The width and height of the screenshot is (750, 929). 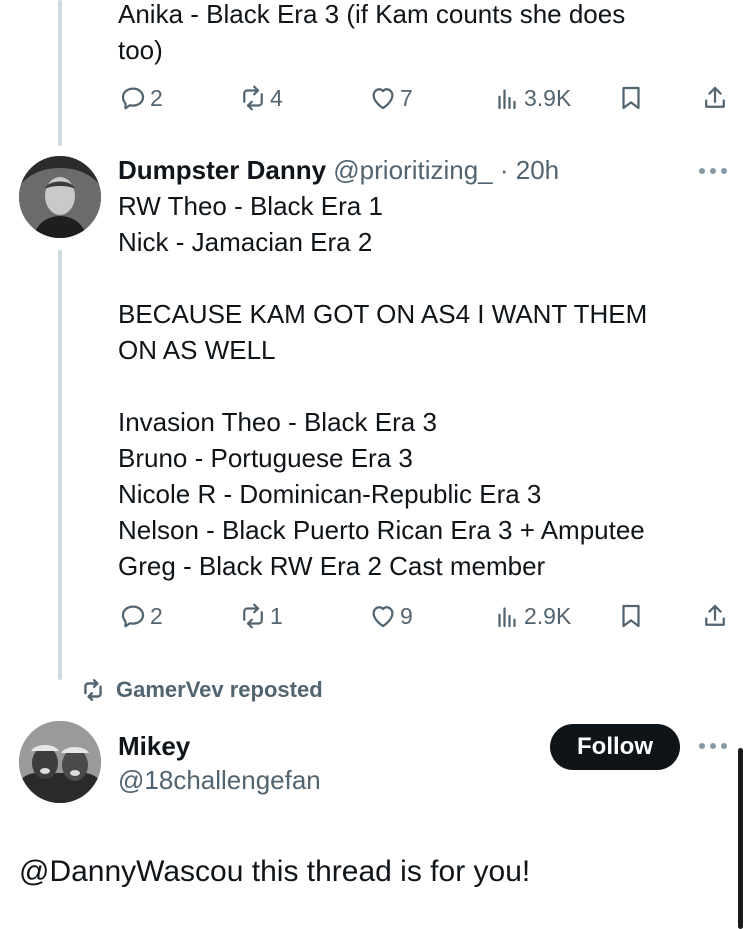 I want to click on post3-author-name: Mikey, so click(x=154, y=746).